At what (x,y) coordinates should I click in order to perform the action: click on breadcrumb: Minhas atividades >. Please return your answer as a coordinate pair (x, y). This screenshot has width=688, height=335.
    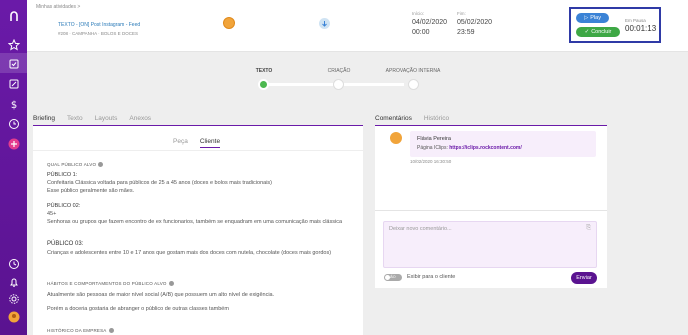
    Looking at the image, I should click on (58, 7).